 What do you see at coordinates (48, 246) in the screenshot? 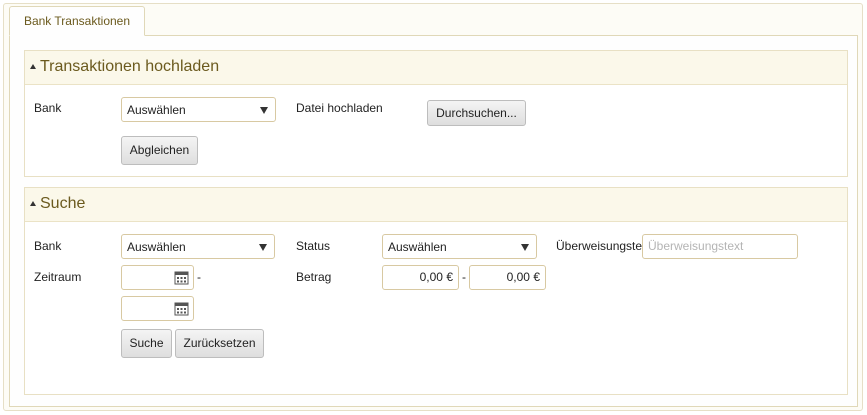
I see `search-bank-label: Bank` at bounding box center [48, 246].